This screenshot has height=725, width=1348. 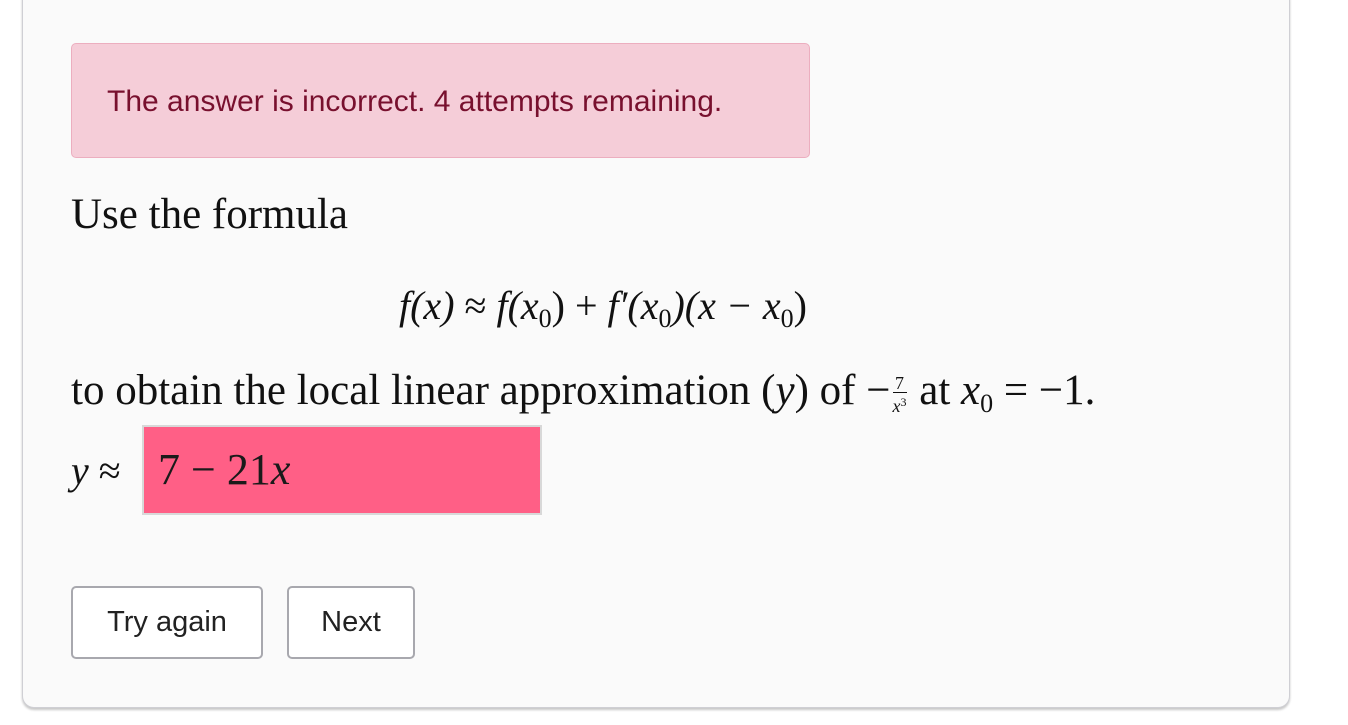 What do you see at coordinates (899, 383) in the screenshot?
I see `fraction-numerator: 7` at bounding box center [899, 383].